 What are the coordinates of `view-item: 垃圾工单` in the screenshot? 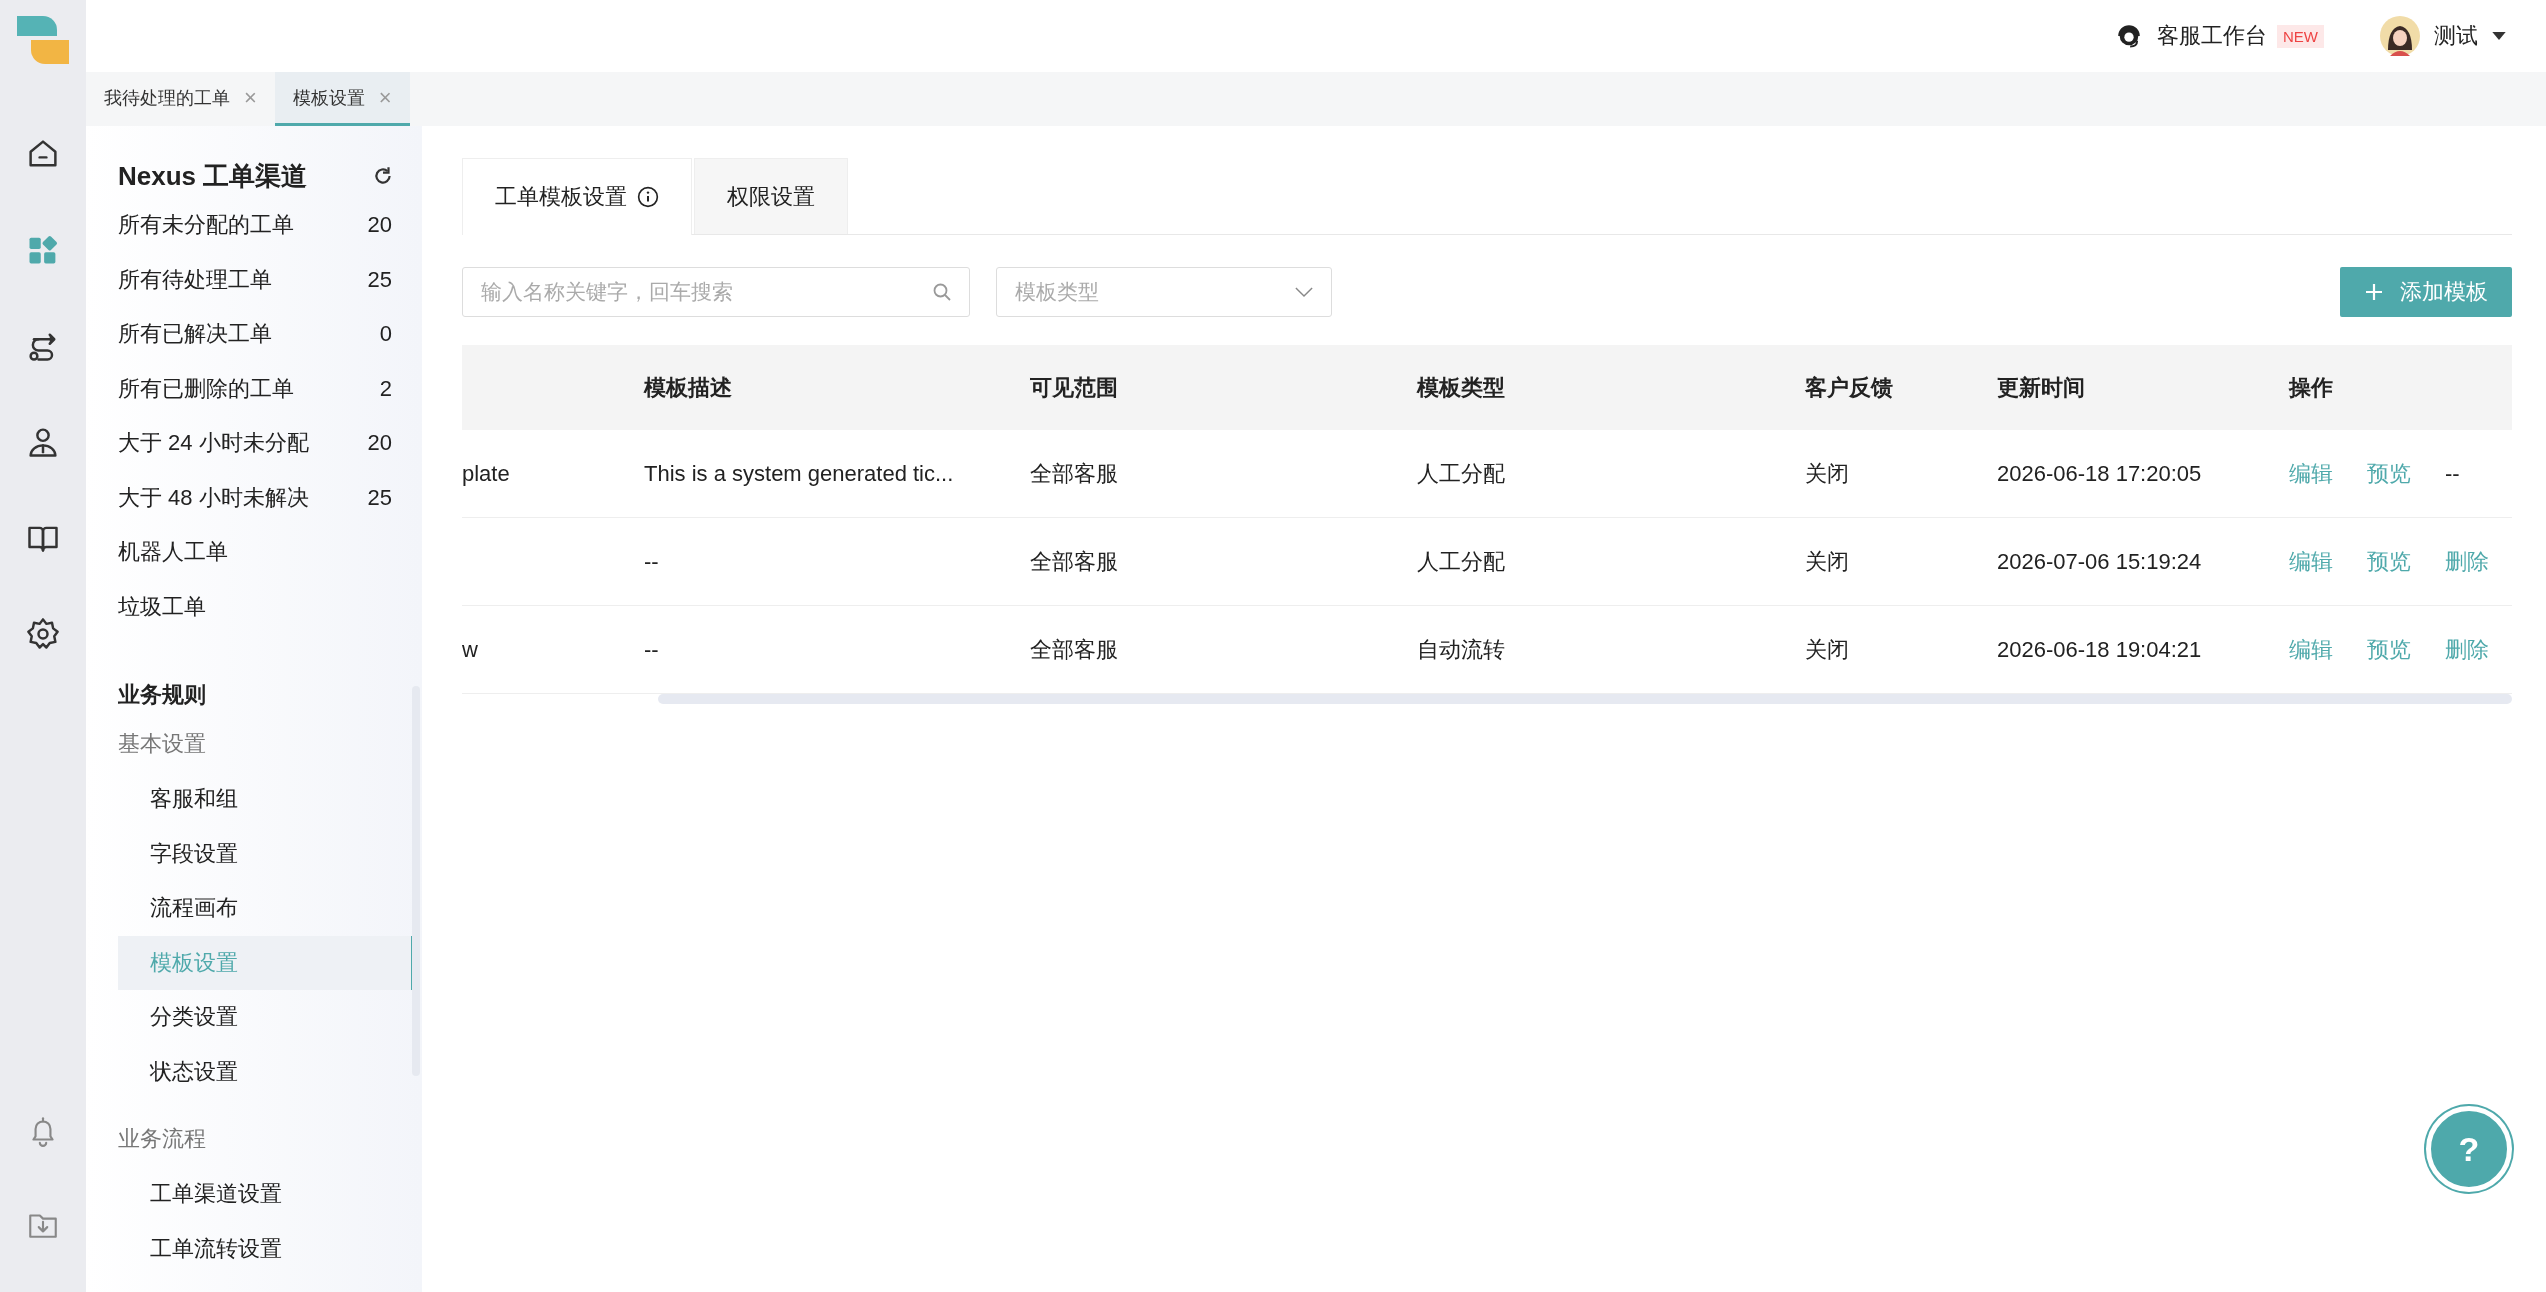 It's located at (270, 606).